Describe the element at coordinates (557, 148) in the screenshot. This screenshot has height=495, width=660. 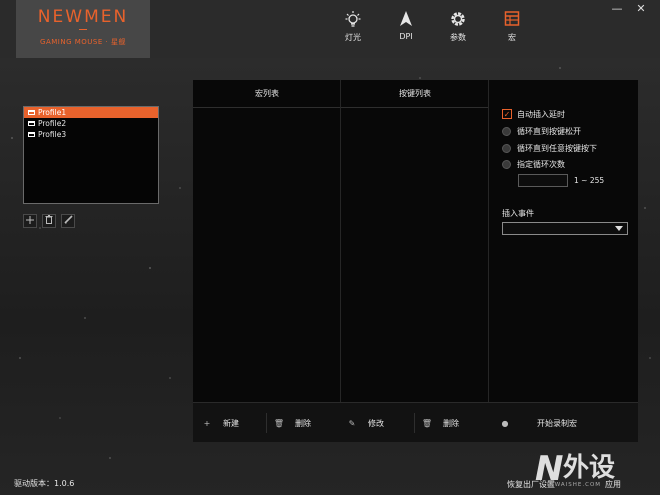
I see `loop-until-any-label: 循环直到任意按键按下` at that location.